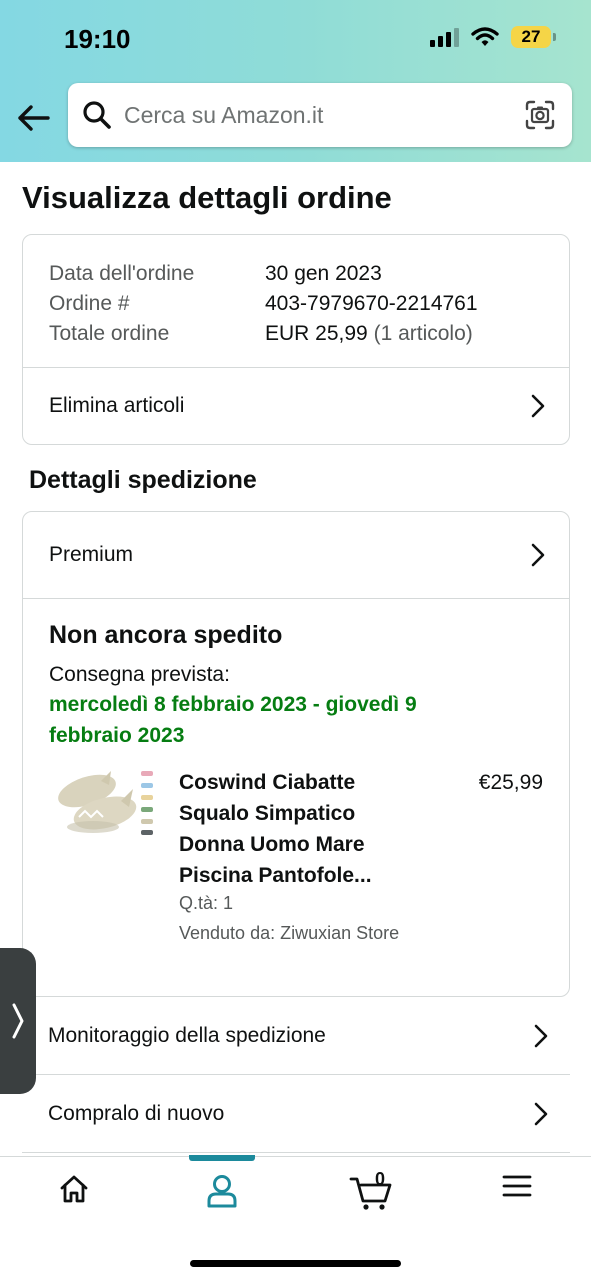  What do you see at coordinates (485, 36) in the screenshot?
I see `wifi-icon` at bounding box center [485, 36].